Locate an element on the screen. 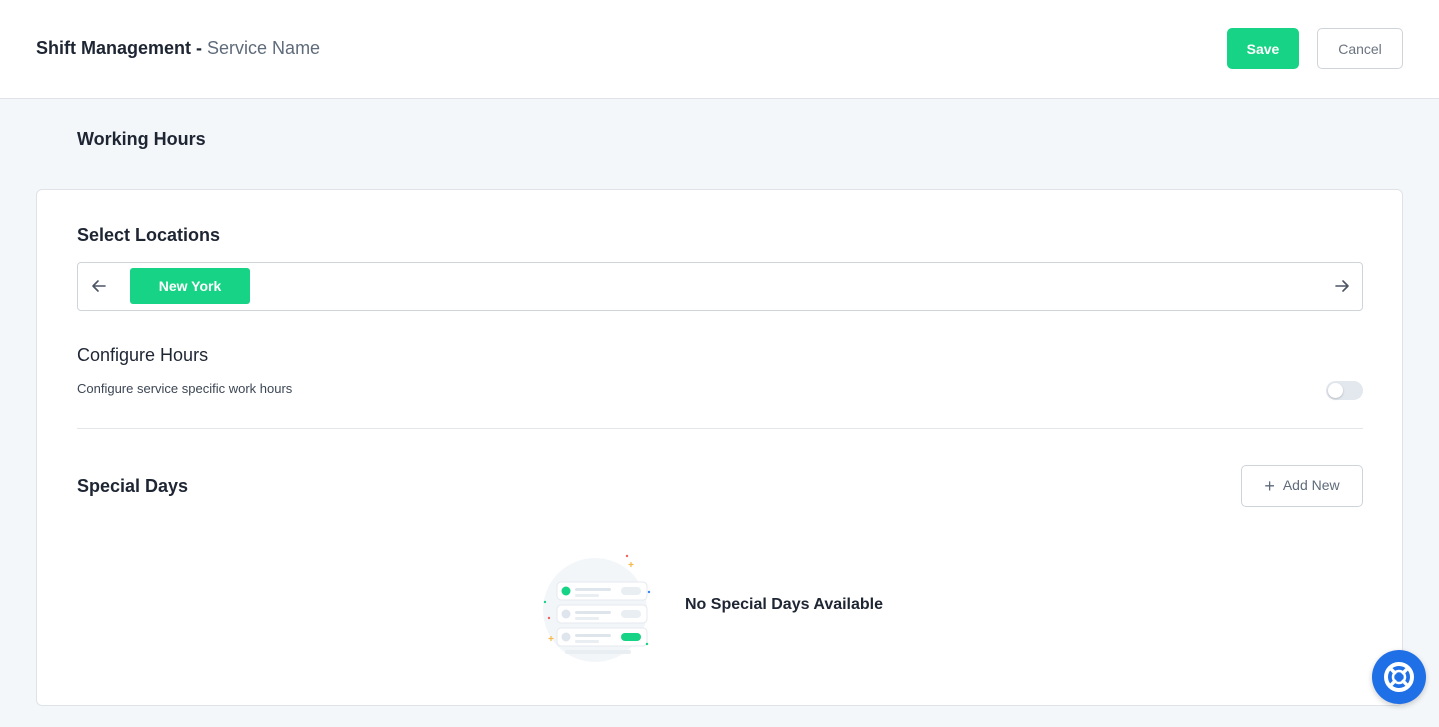 The width and height of the screenshot is (1439, 727). configure-hours-toggle is located at coordinates (1344, 390).